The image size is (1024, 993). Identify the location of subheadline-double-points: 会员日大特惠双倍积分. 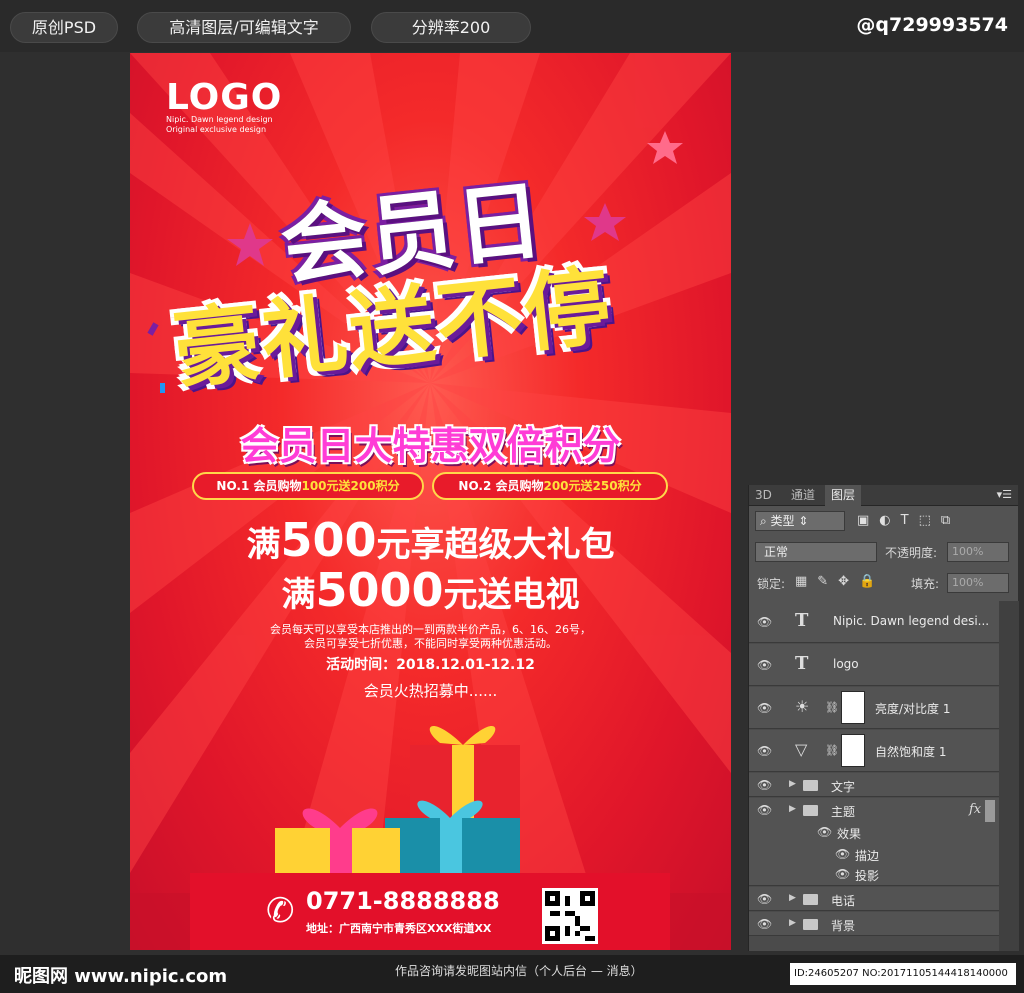
(430, 446).